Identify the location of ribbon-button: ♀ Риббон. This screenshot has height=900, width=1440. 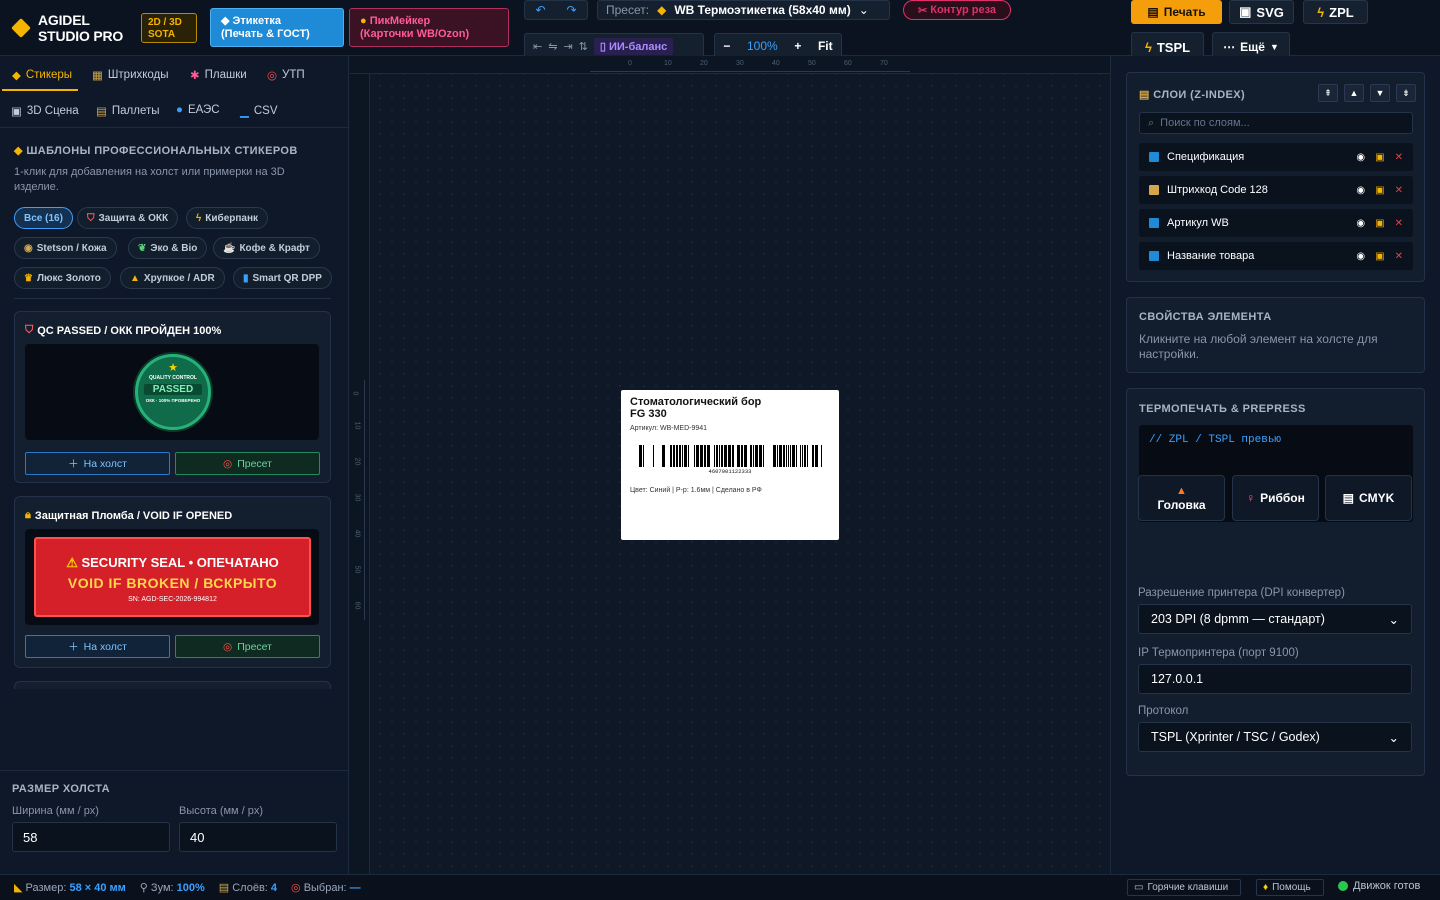
(1275, 498).